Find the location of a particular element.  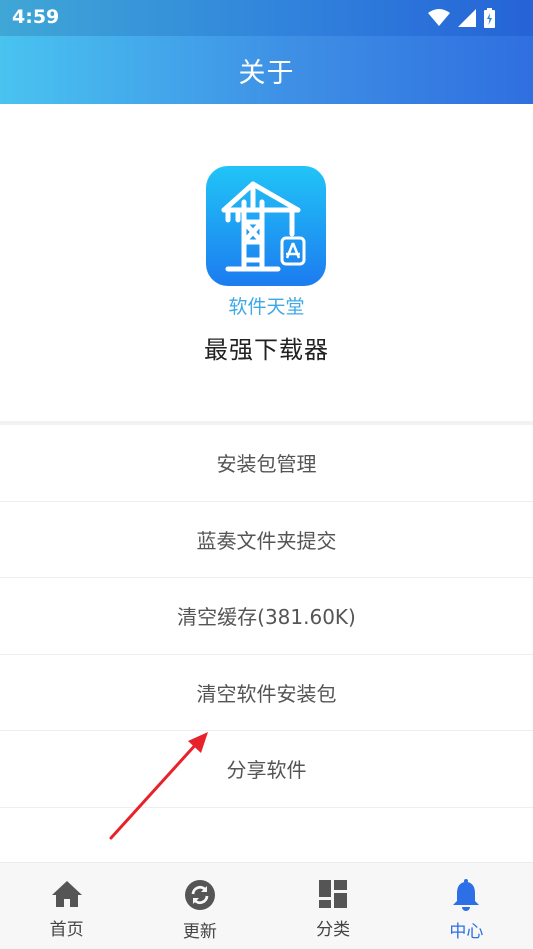

refresh-icon is located at coordinates (199, 895).